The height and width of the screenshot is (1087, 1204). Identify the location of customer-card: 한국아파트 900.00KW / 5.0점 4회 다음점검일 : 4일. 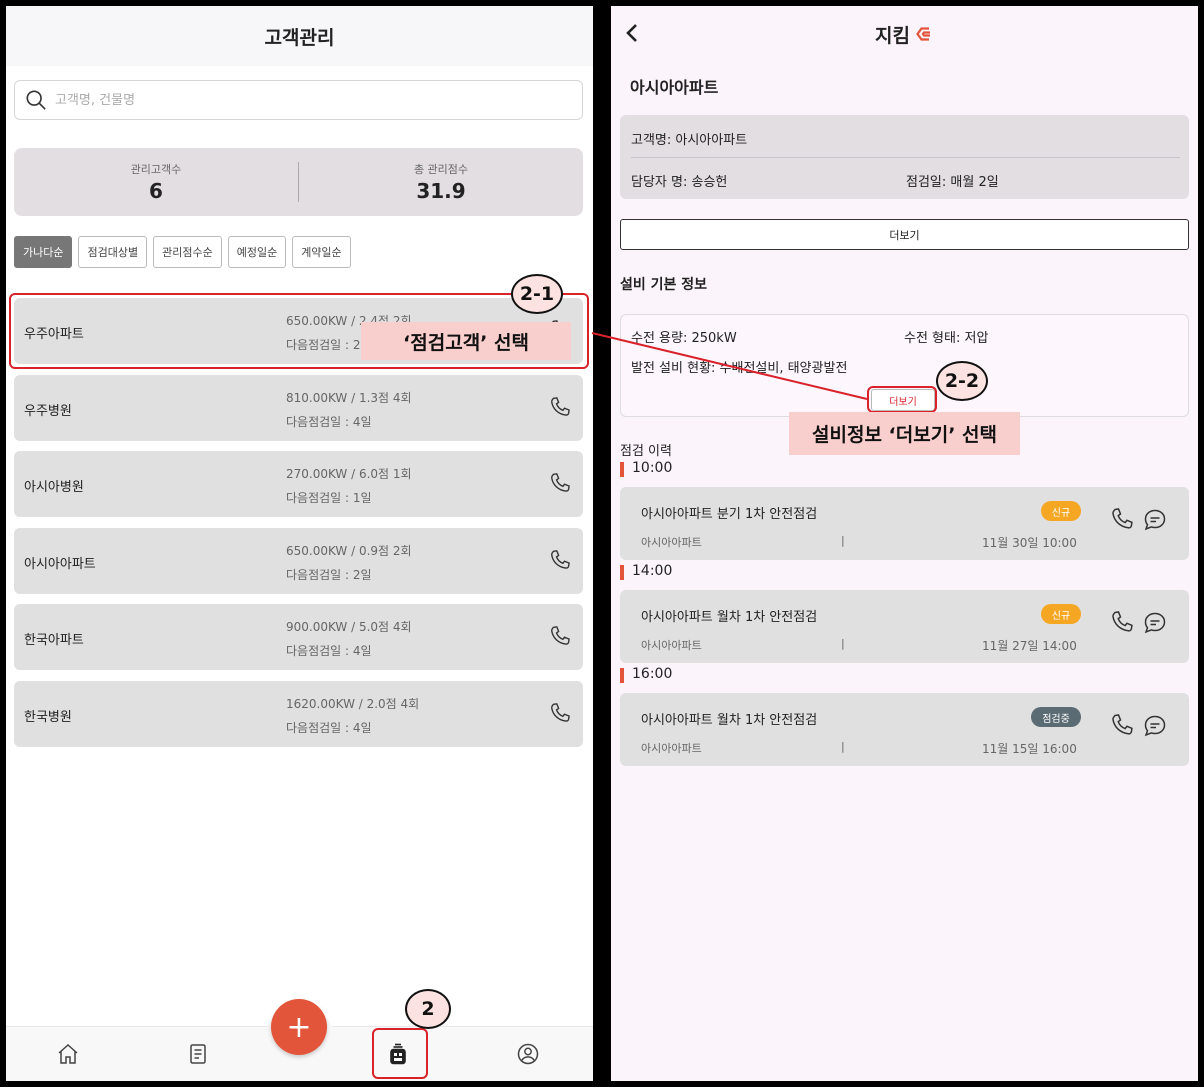
(298, 637).